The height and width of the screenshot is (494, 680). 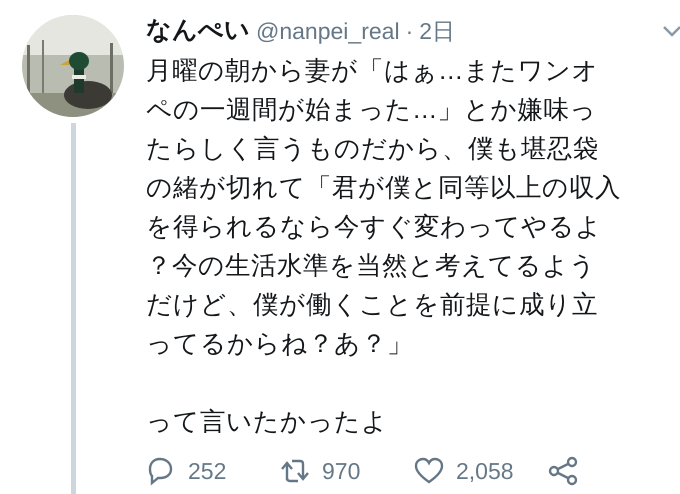 I want to click on count: 2,058, so click(x=485, y=471).